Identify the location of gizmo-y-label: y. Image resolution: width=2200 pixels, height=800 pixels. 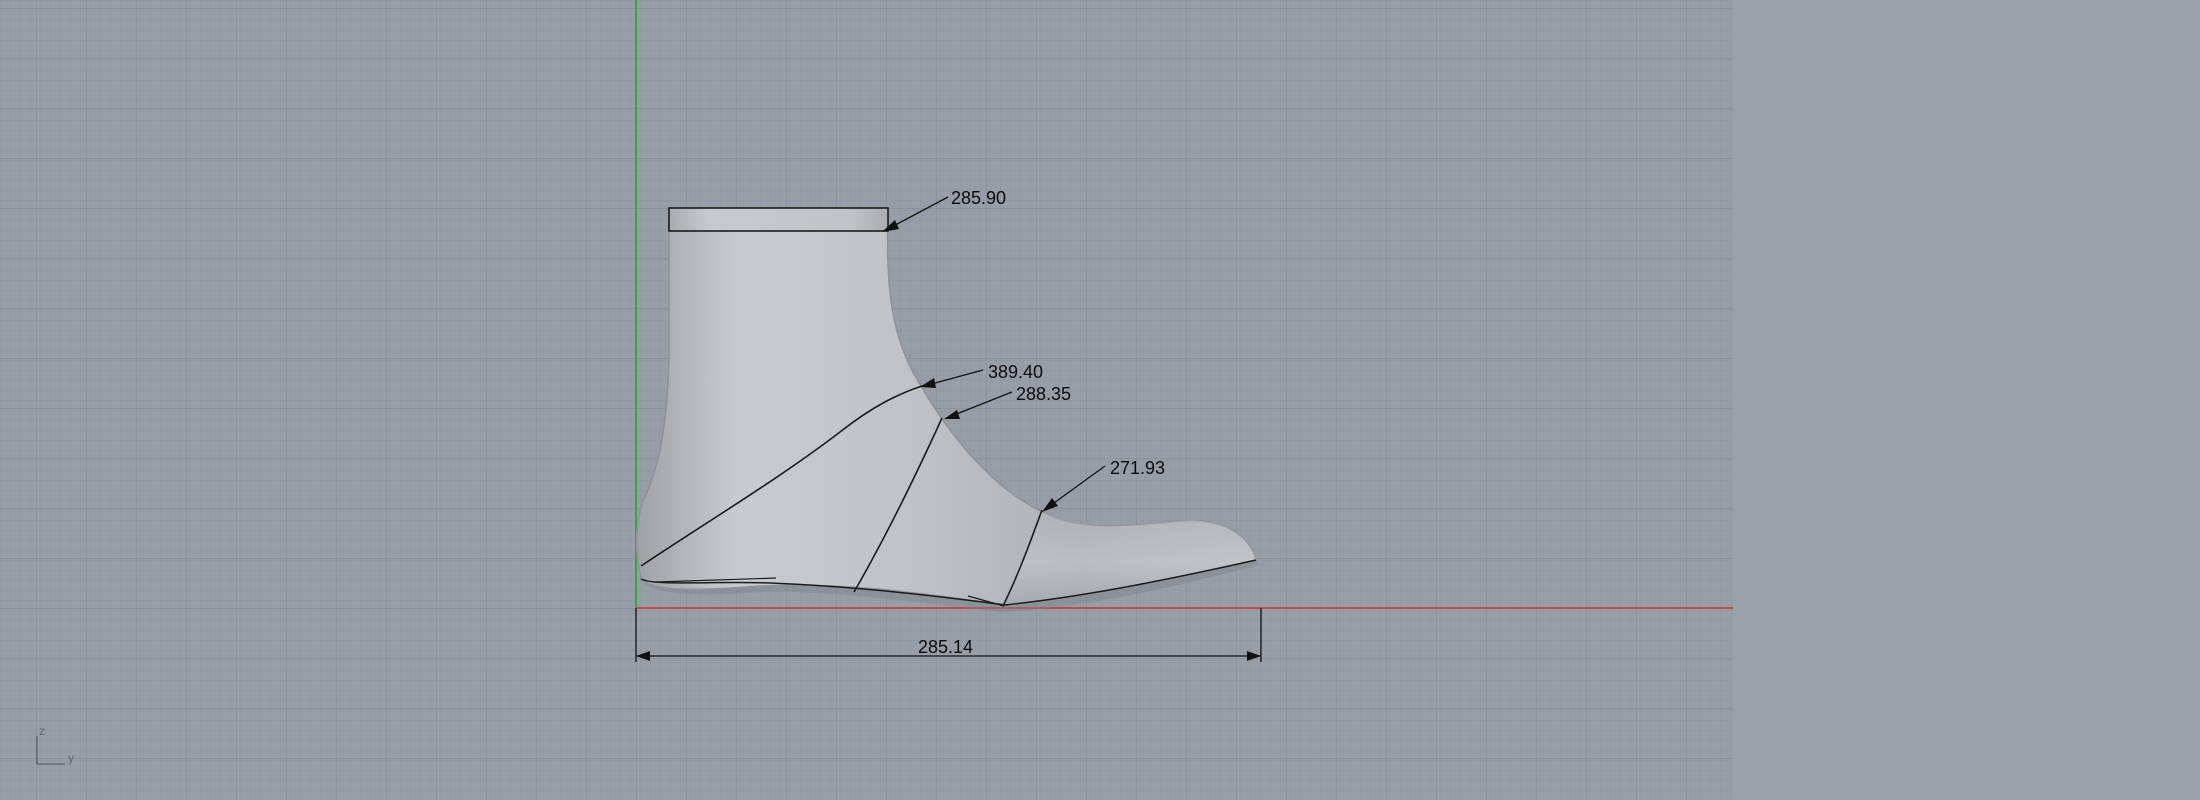
(71, 758).